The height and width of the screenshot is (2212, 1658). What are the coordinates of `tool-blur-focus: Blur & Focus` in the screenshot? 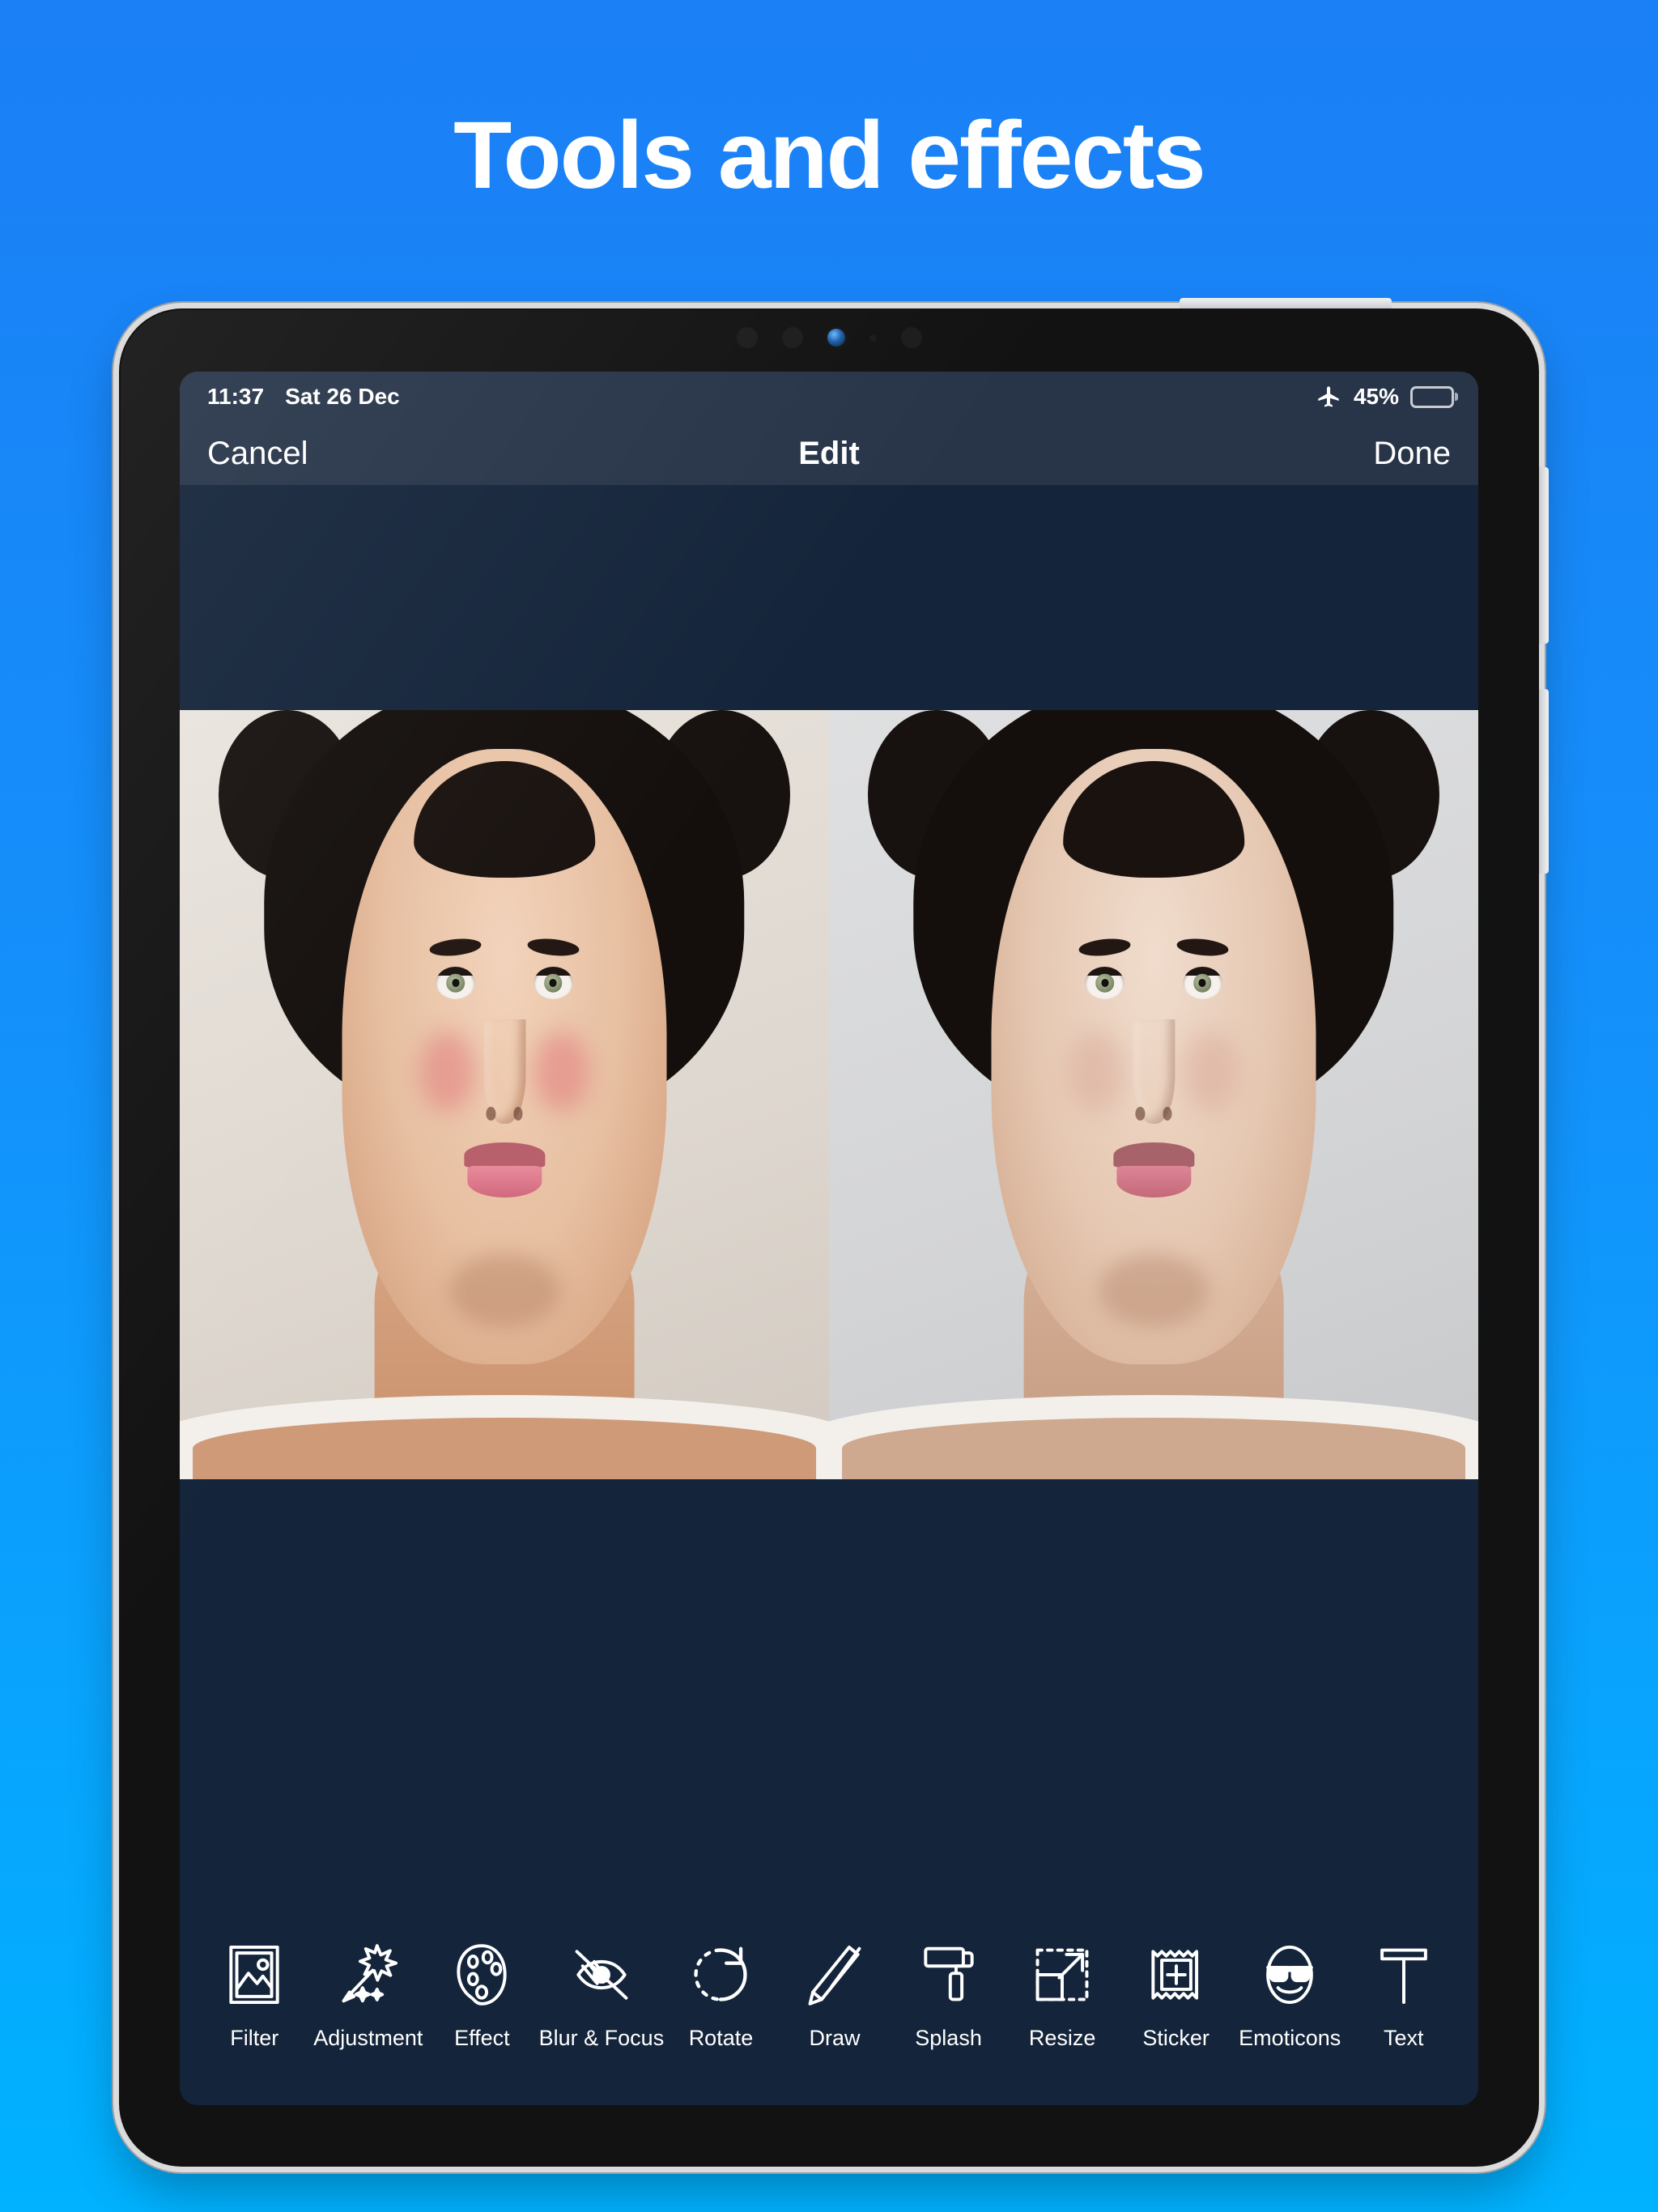 It's located at (601, 1996).